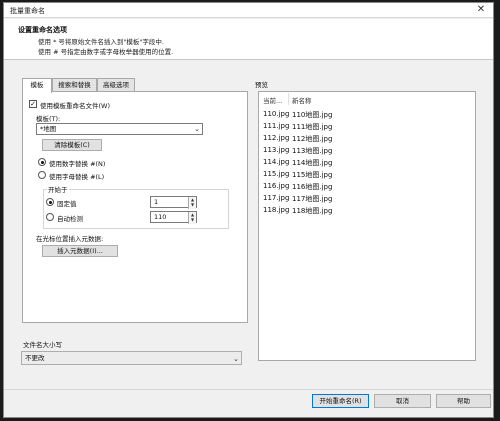 This screenshot has height=421, width=500. I want to click on table-row: 116.jpg 116地图.jpg, so click(367, 188).